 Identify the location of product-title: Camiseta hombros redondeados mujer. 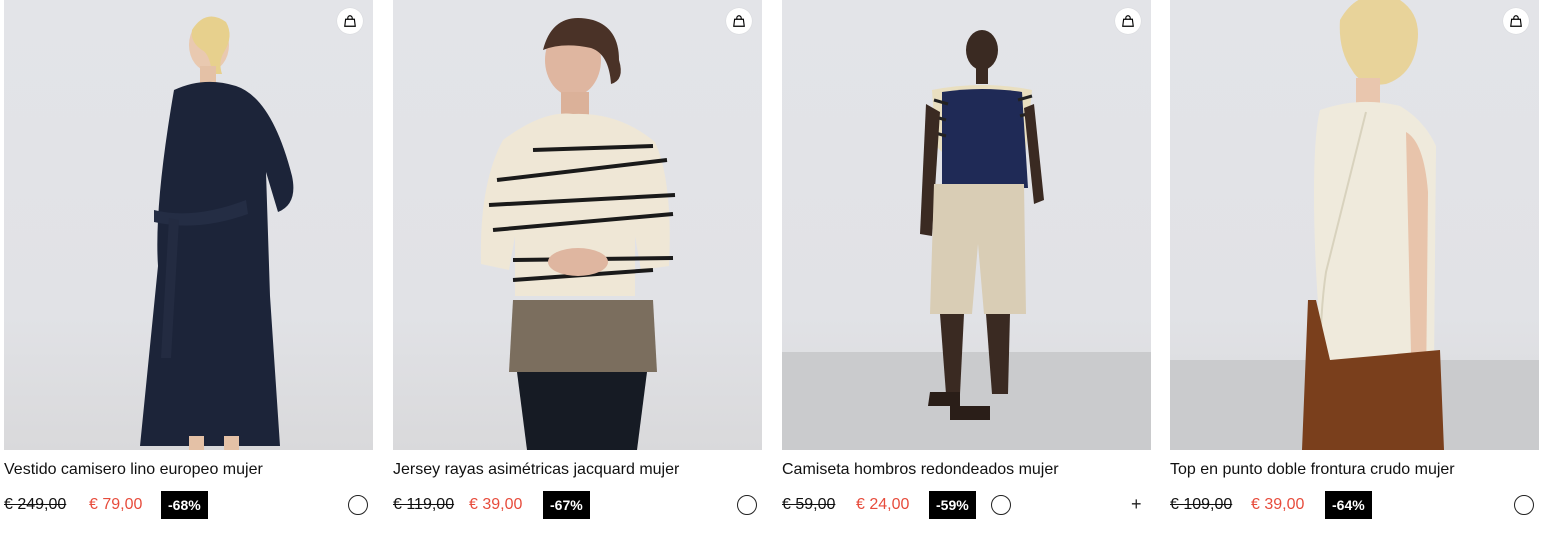
(966, 470).